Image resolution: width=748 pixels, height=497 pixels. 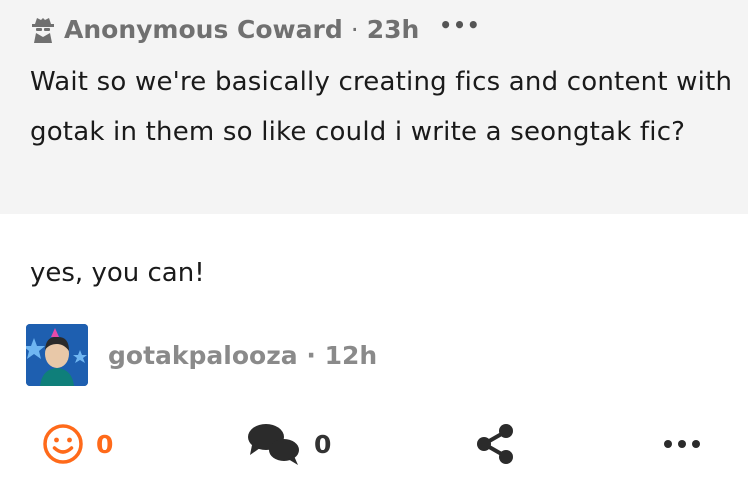 I want to click on question-more-icon: •••, so click(x=459, y=25).